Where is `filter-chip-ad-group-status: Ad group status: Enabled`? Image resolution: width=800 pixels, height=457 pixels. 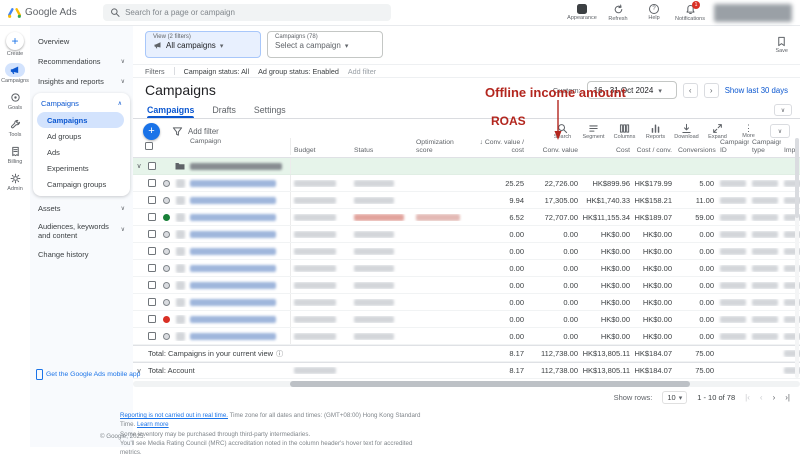 filter-chip-ad-group-status: Ad group status: Enabled is located at coordinates (298, 71).